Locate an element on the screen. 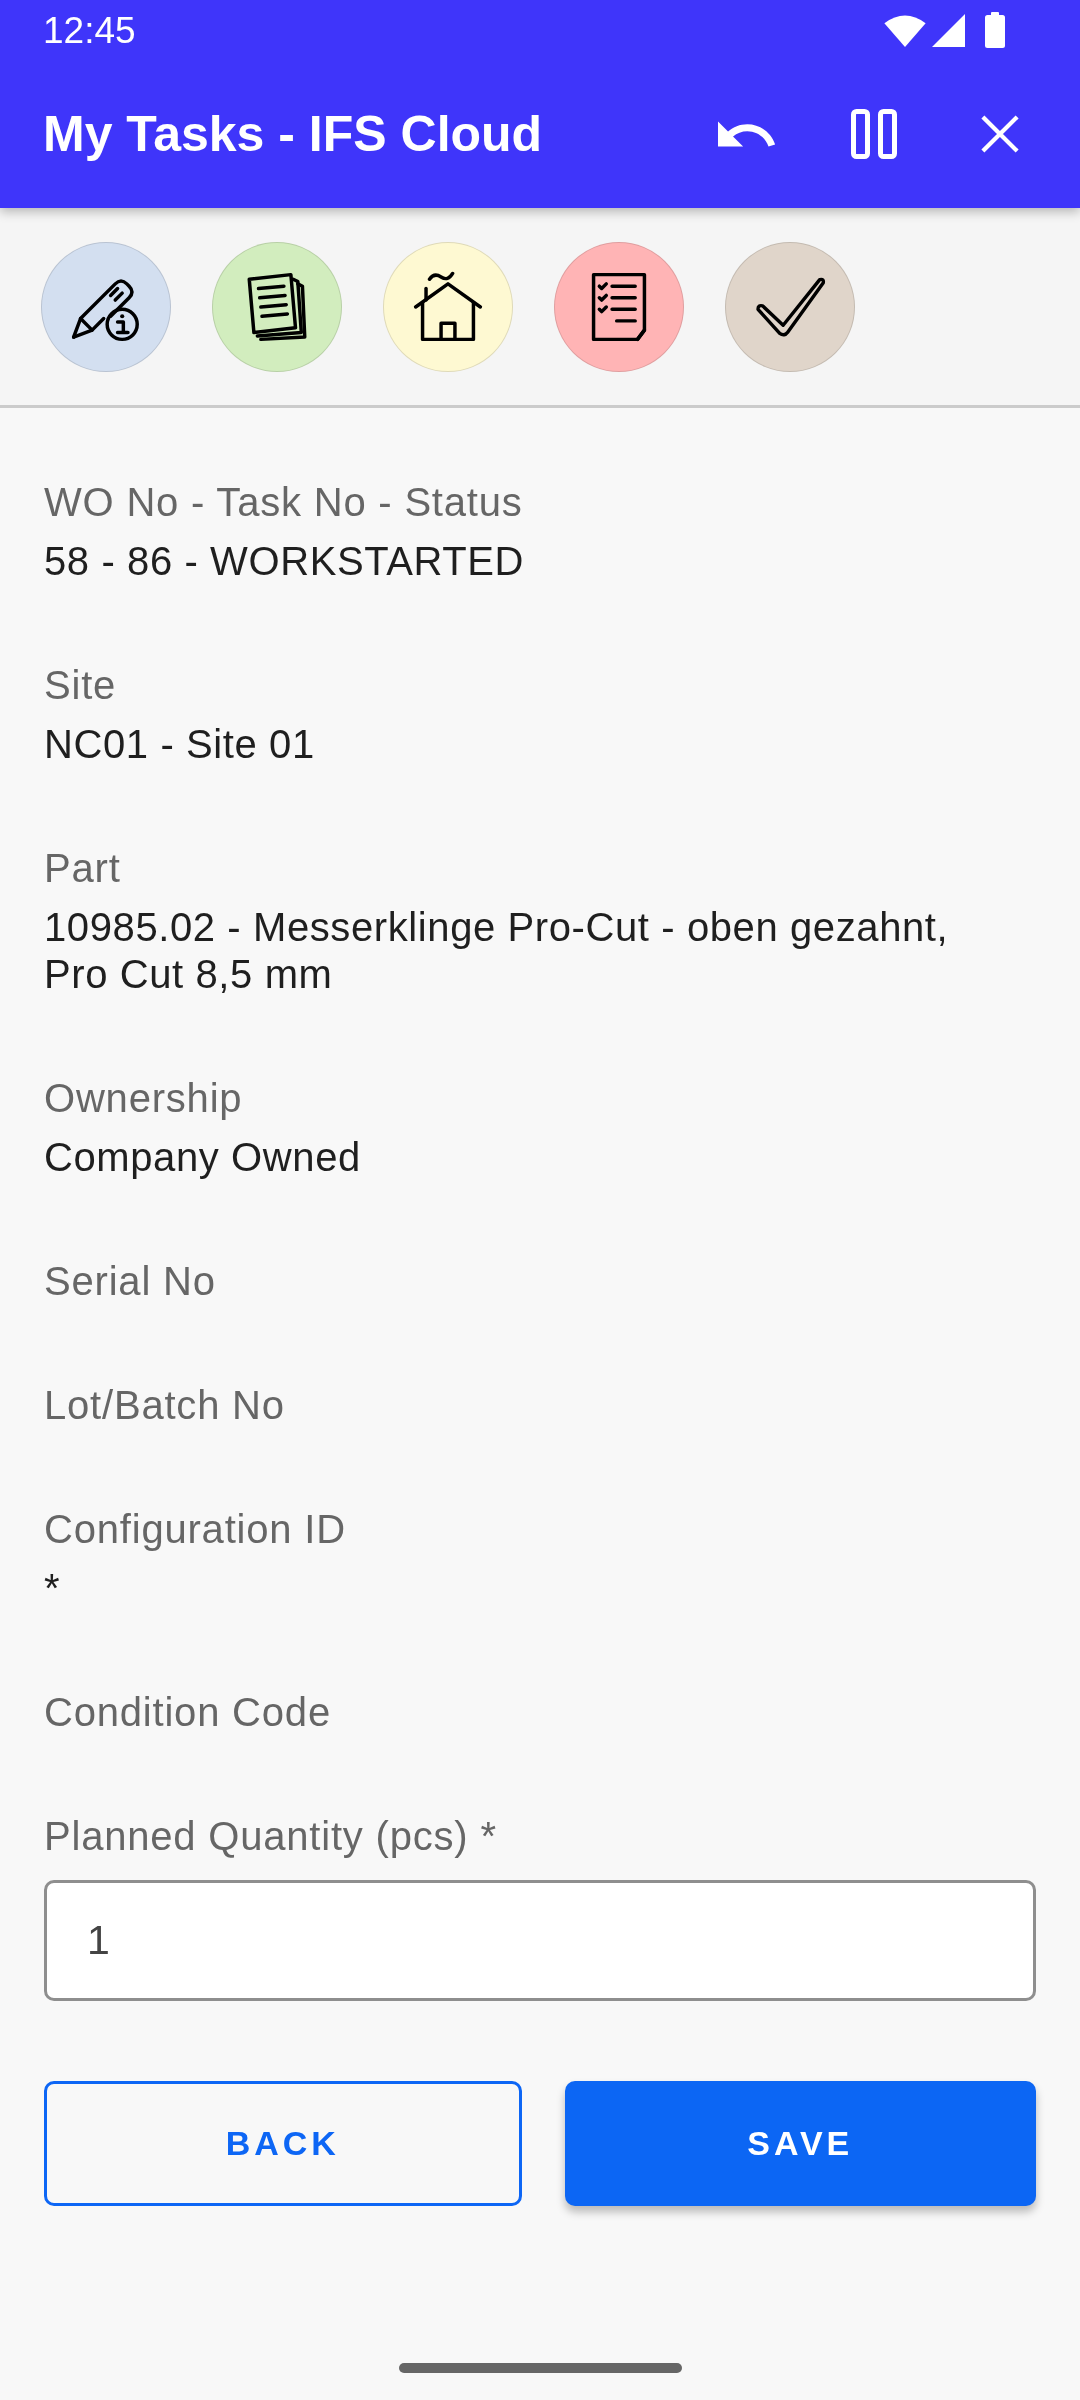 Image resolution: width=1080 pixels, height=2400 pixels. status-time: 12:45 is located at coordinates (89, 30).